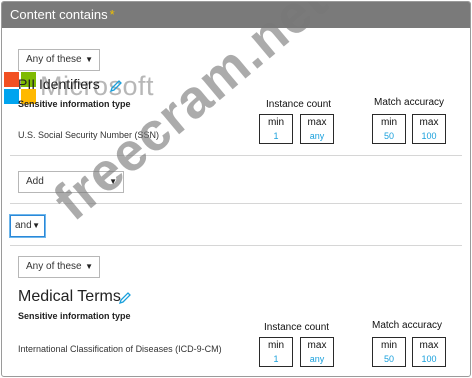 Image resolution: width=472 pixels, height=378 pixels. I want to click on operator-select: and ▼, so click(27, 226).